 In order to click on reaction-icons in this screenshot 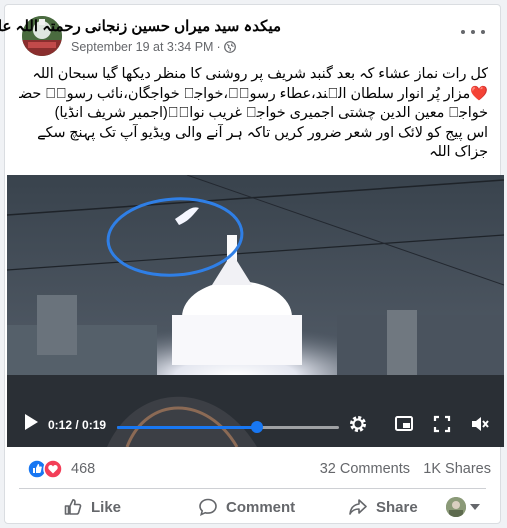, I will do `click(46, 469)`.